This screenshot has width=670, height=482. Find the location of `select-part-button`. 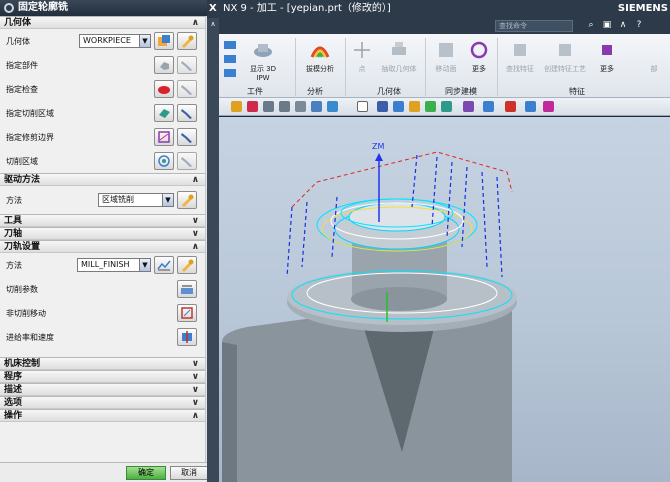

select-part-button is located at coordinates (164, 65).